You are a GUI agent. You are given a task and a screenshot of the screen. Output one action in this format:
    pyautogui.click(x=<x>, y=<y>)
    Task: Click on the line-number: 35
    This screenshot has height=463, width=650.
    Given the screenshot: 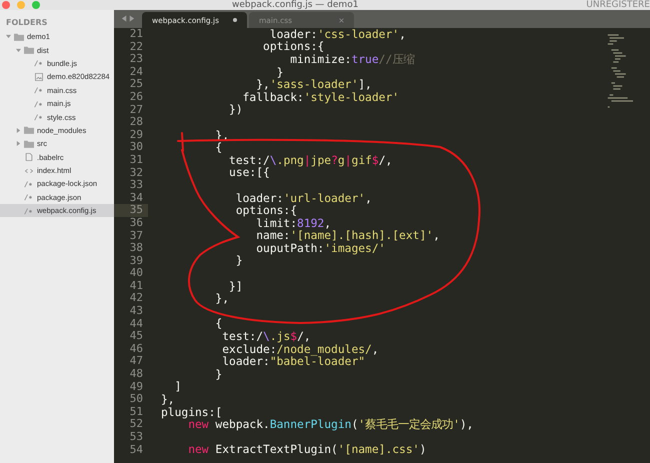 What is the action you would take?
    pyautogui.click(x=131, y=210)
    